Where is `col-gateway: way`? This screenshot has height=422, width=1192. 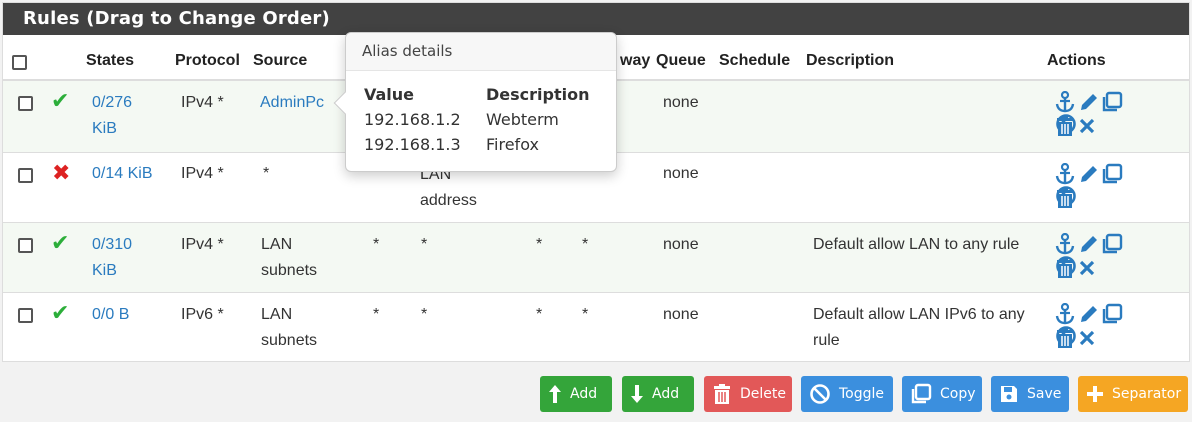 col-gateway: way is located at coordinates (635, 61).